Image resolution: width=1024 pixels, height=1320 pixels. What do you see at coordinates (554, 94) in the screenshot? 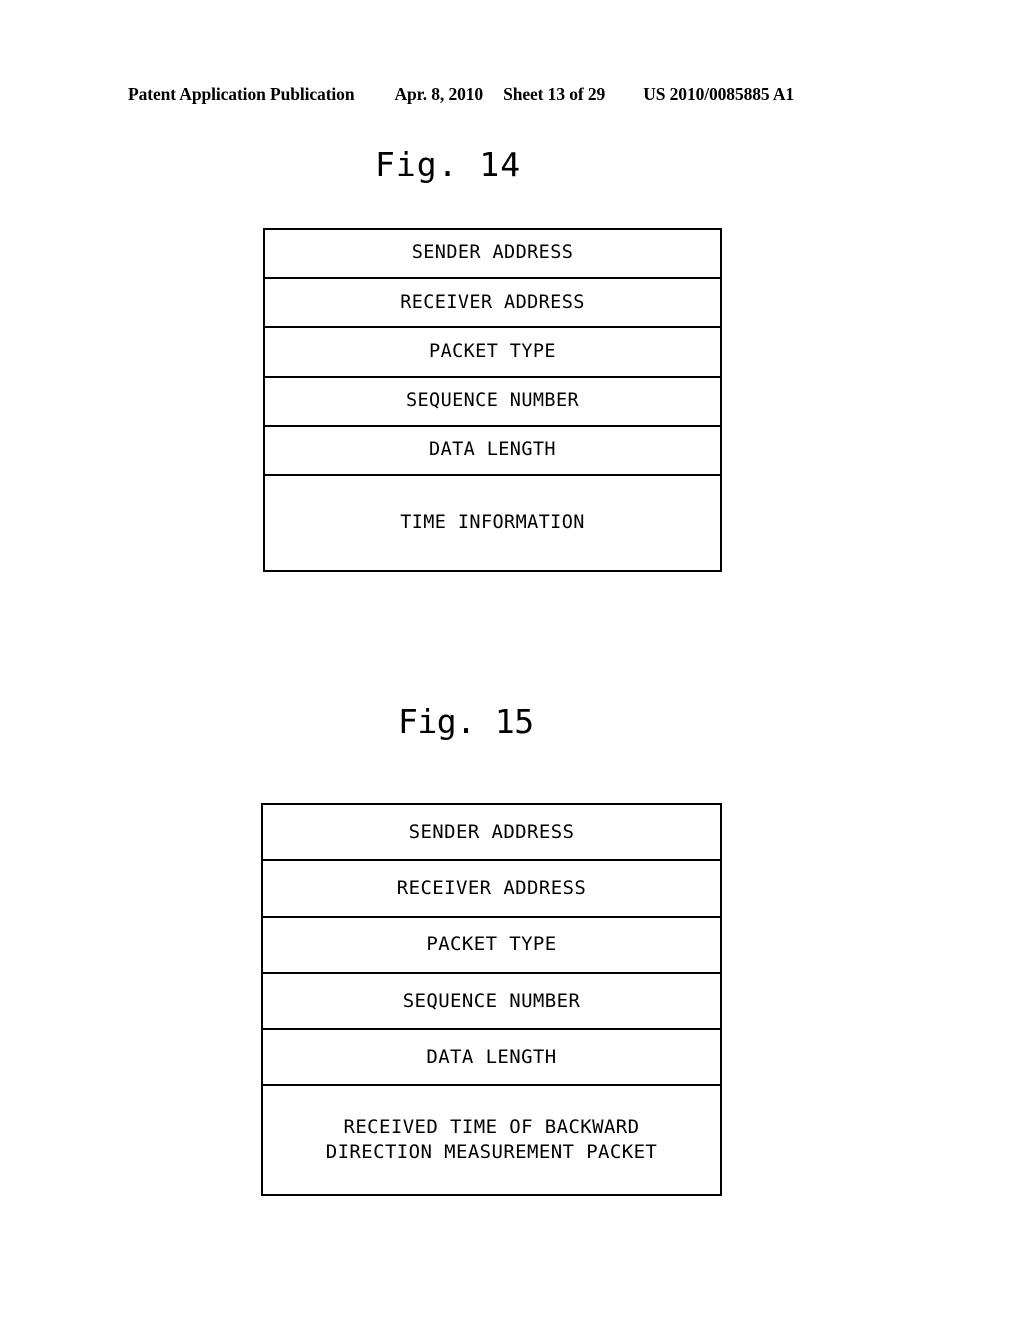
I see `header-sheet-number: Sheet 13 of 29` at bounding box center [554, 94].